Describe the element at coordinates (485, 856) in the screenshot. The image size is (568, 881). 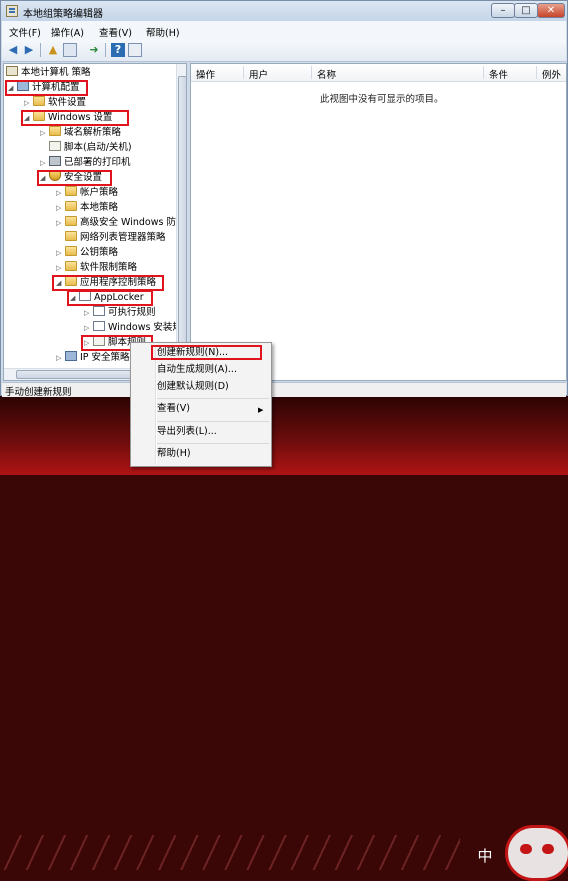
I see `ime-indicator: 中` at that location.